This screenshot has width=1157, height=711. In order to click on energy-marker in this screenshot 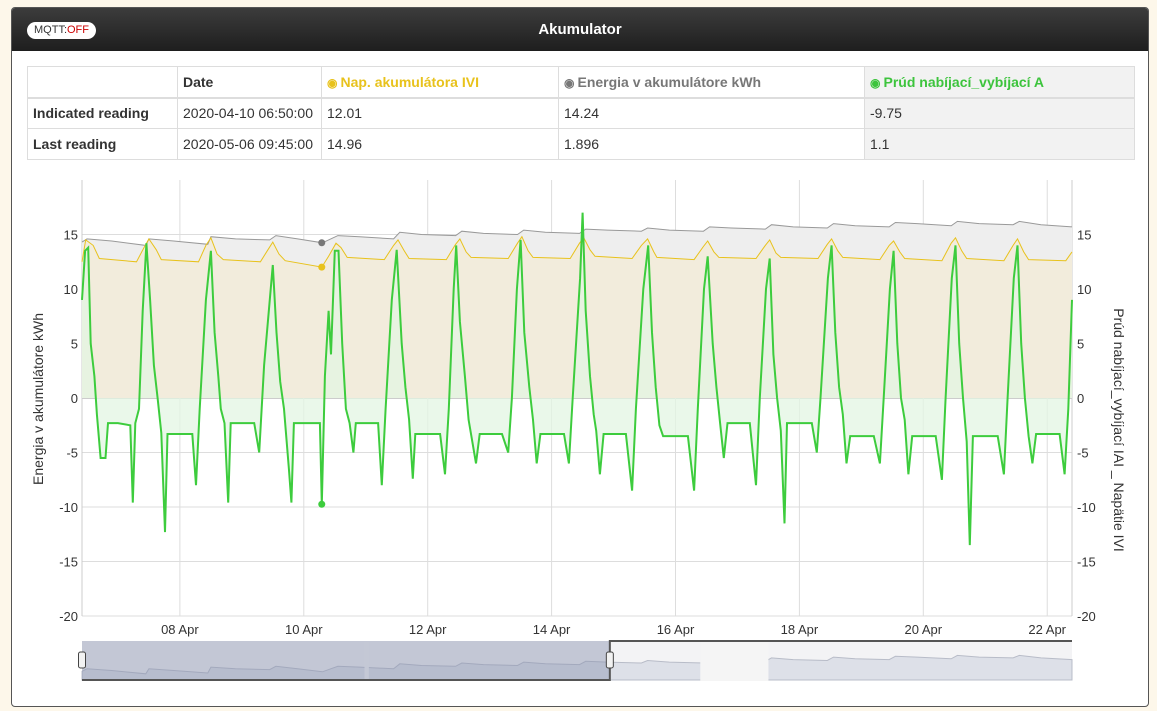, I will do `click(322, 243)`.